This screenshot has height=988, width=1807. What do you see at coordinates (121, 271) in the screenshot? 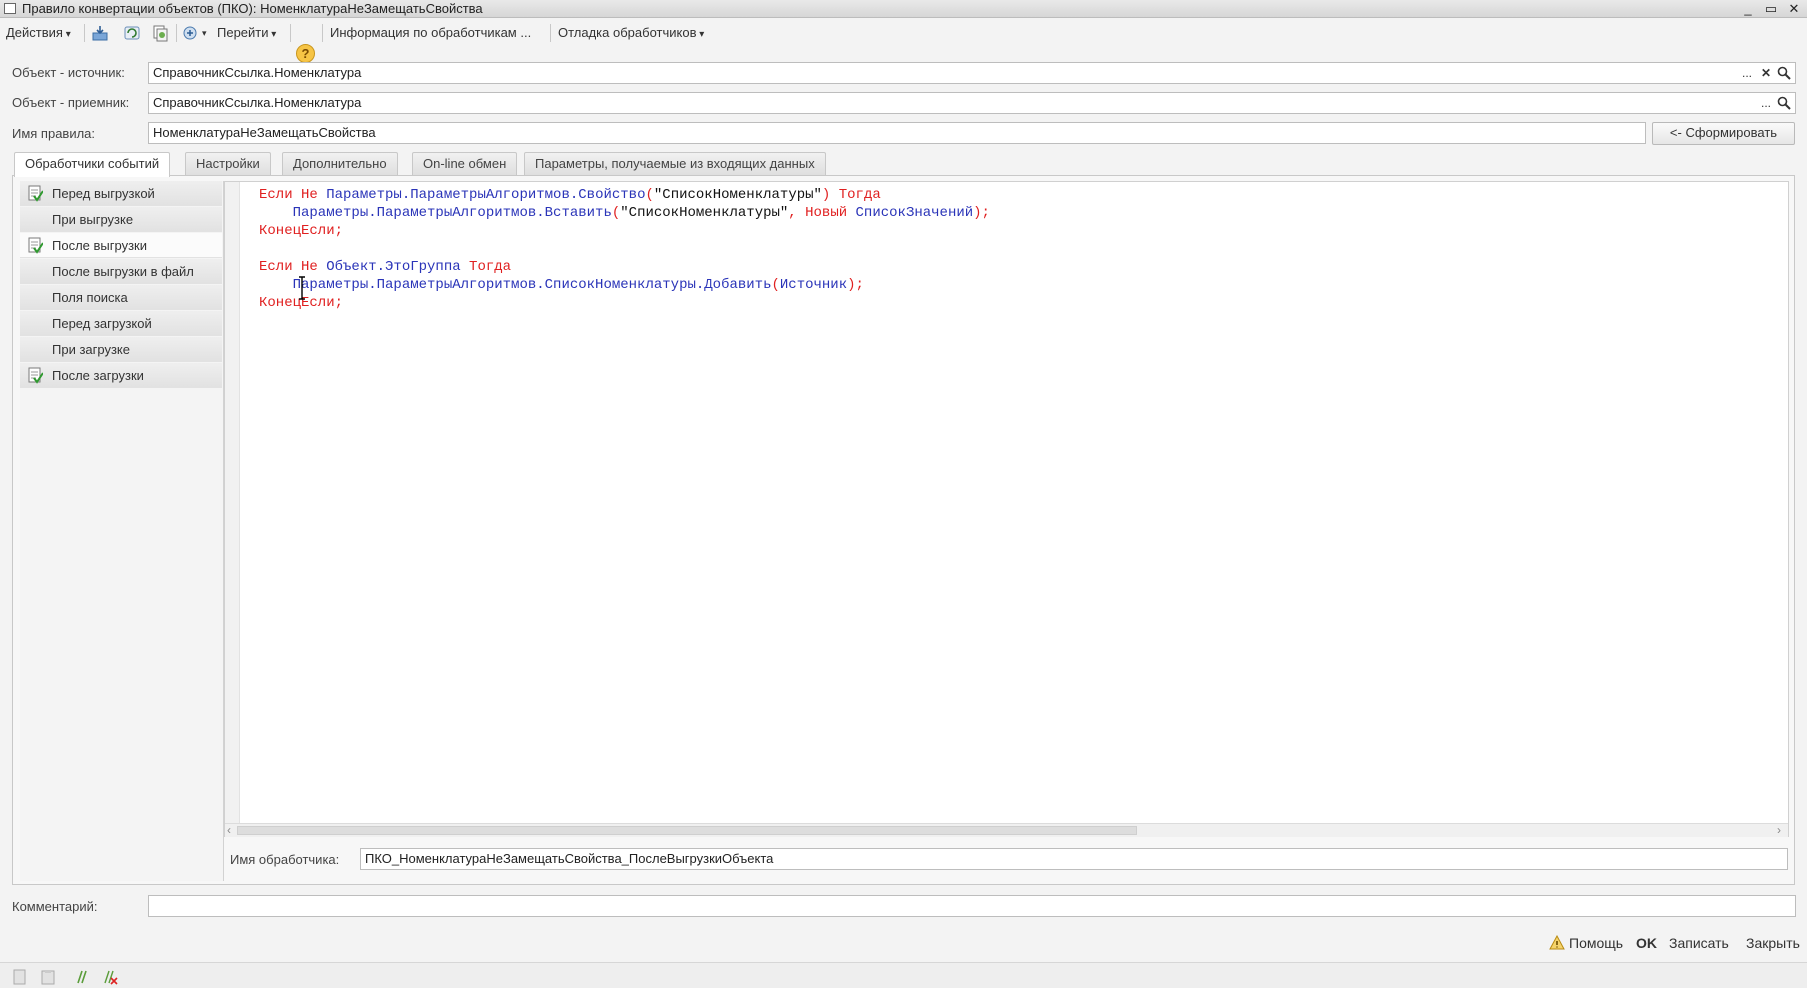
I see `event-item-after-export-to-file: После выгрузки в файл` at bounding box center [121, 271].